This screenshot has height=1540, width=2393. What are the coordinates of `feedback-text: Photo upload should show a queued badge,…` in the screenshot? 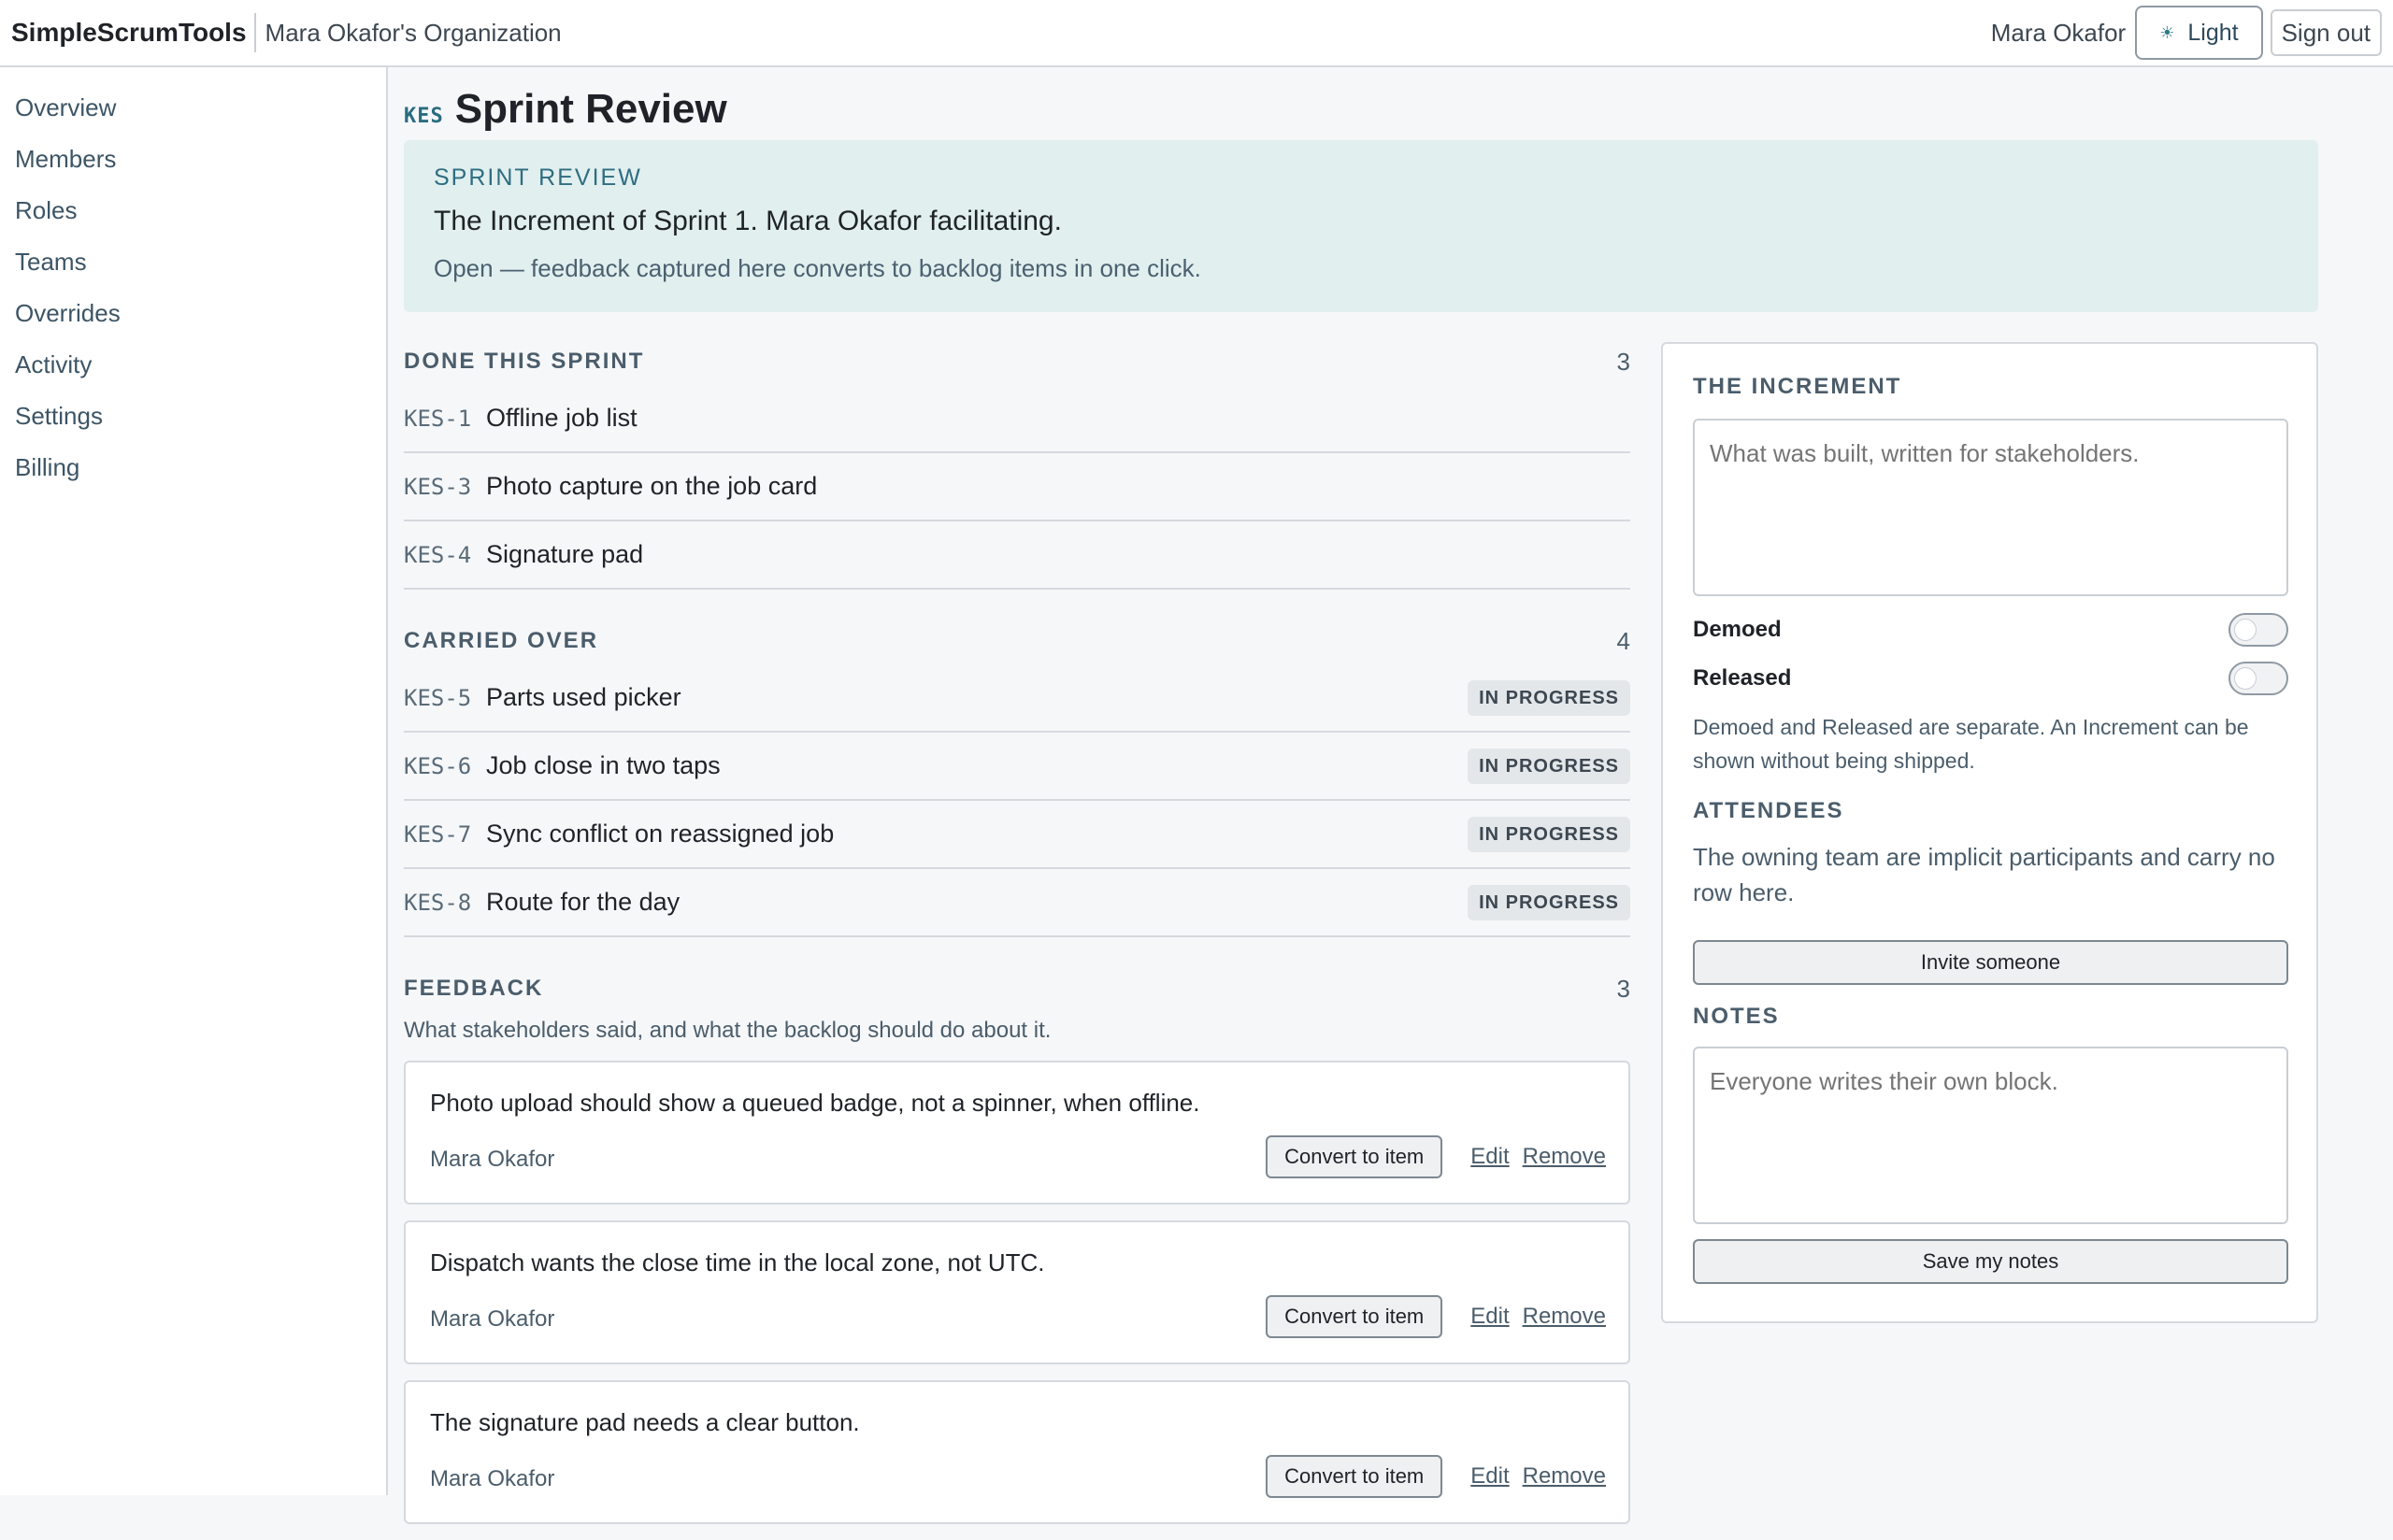 It's located at (815, 1103).